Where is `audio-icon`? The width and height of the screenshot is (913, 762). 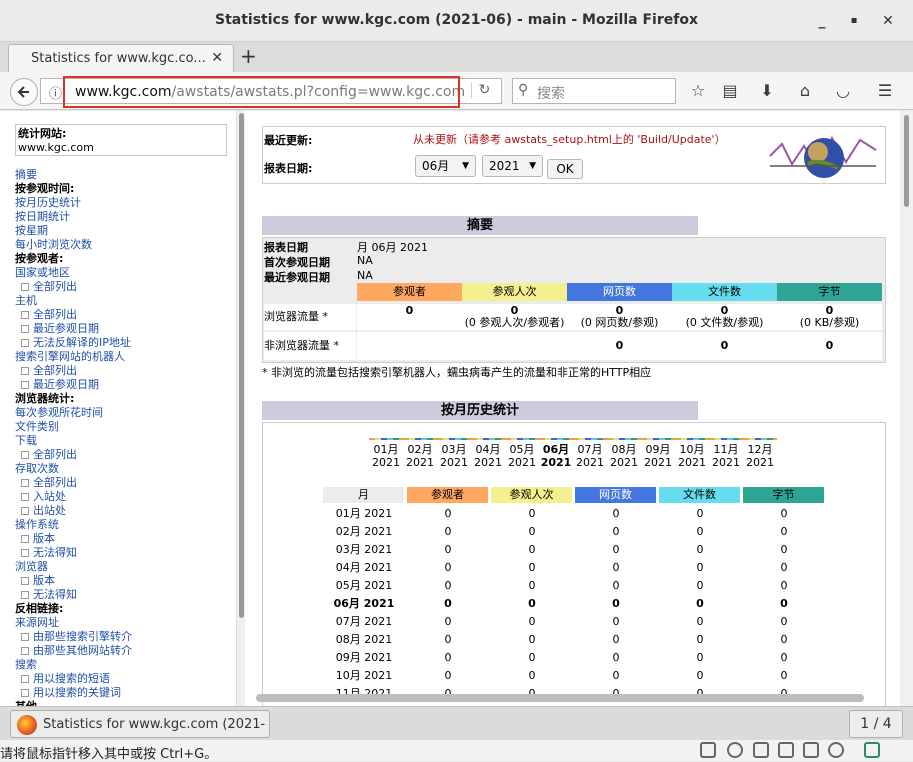 audio-icon is located at coordinates (811, 750).